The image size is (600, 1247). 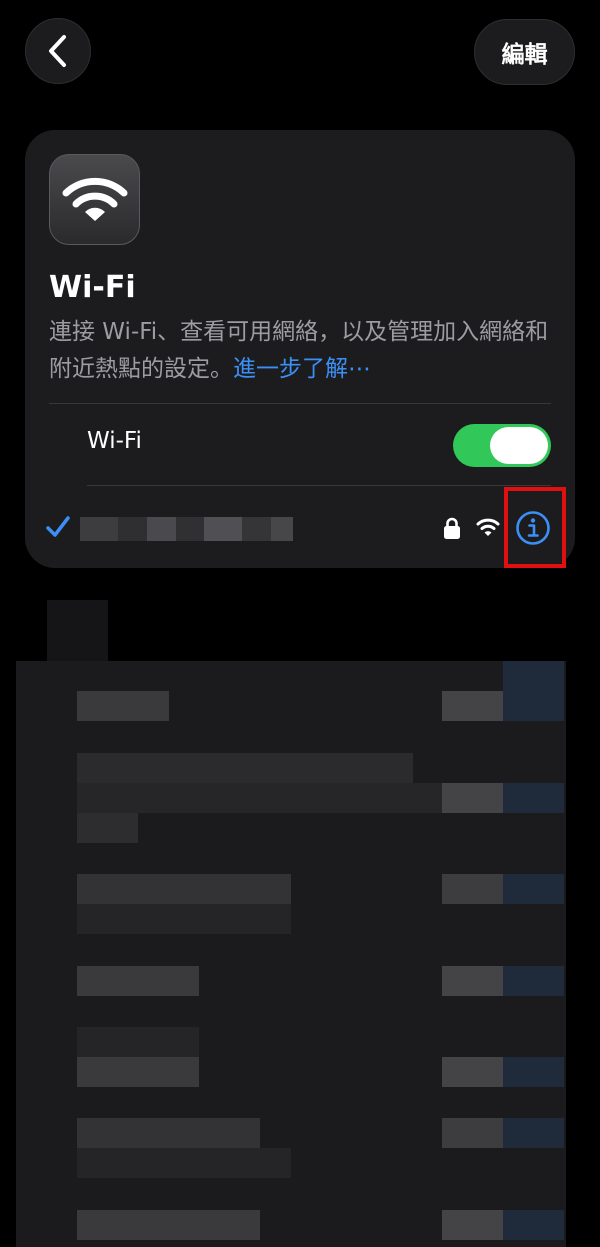 What do you see at coordinates (519, 445) in the screenshot?
I see `toggle-knob` at bounding box center [519, 445].